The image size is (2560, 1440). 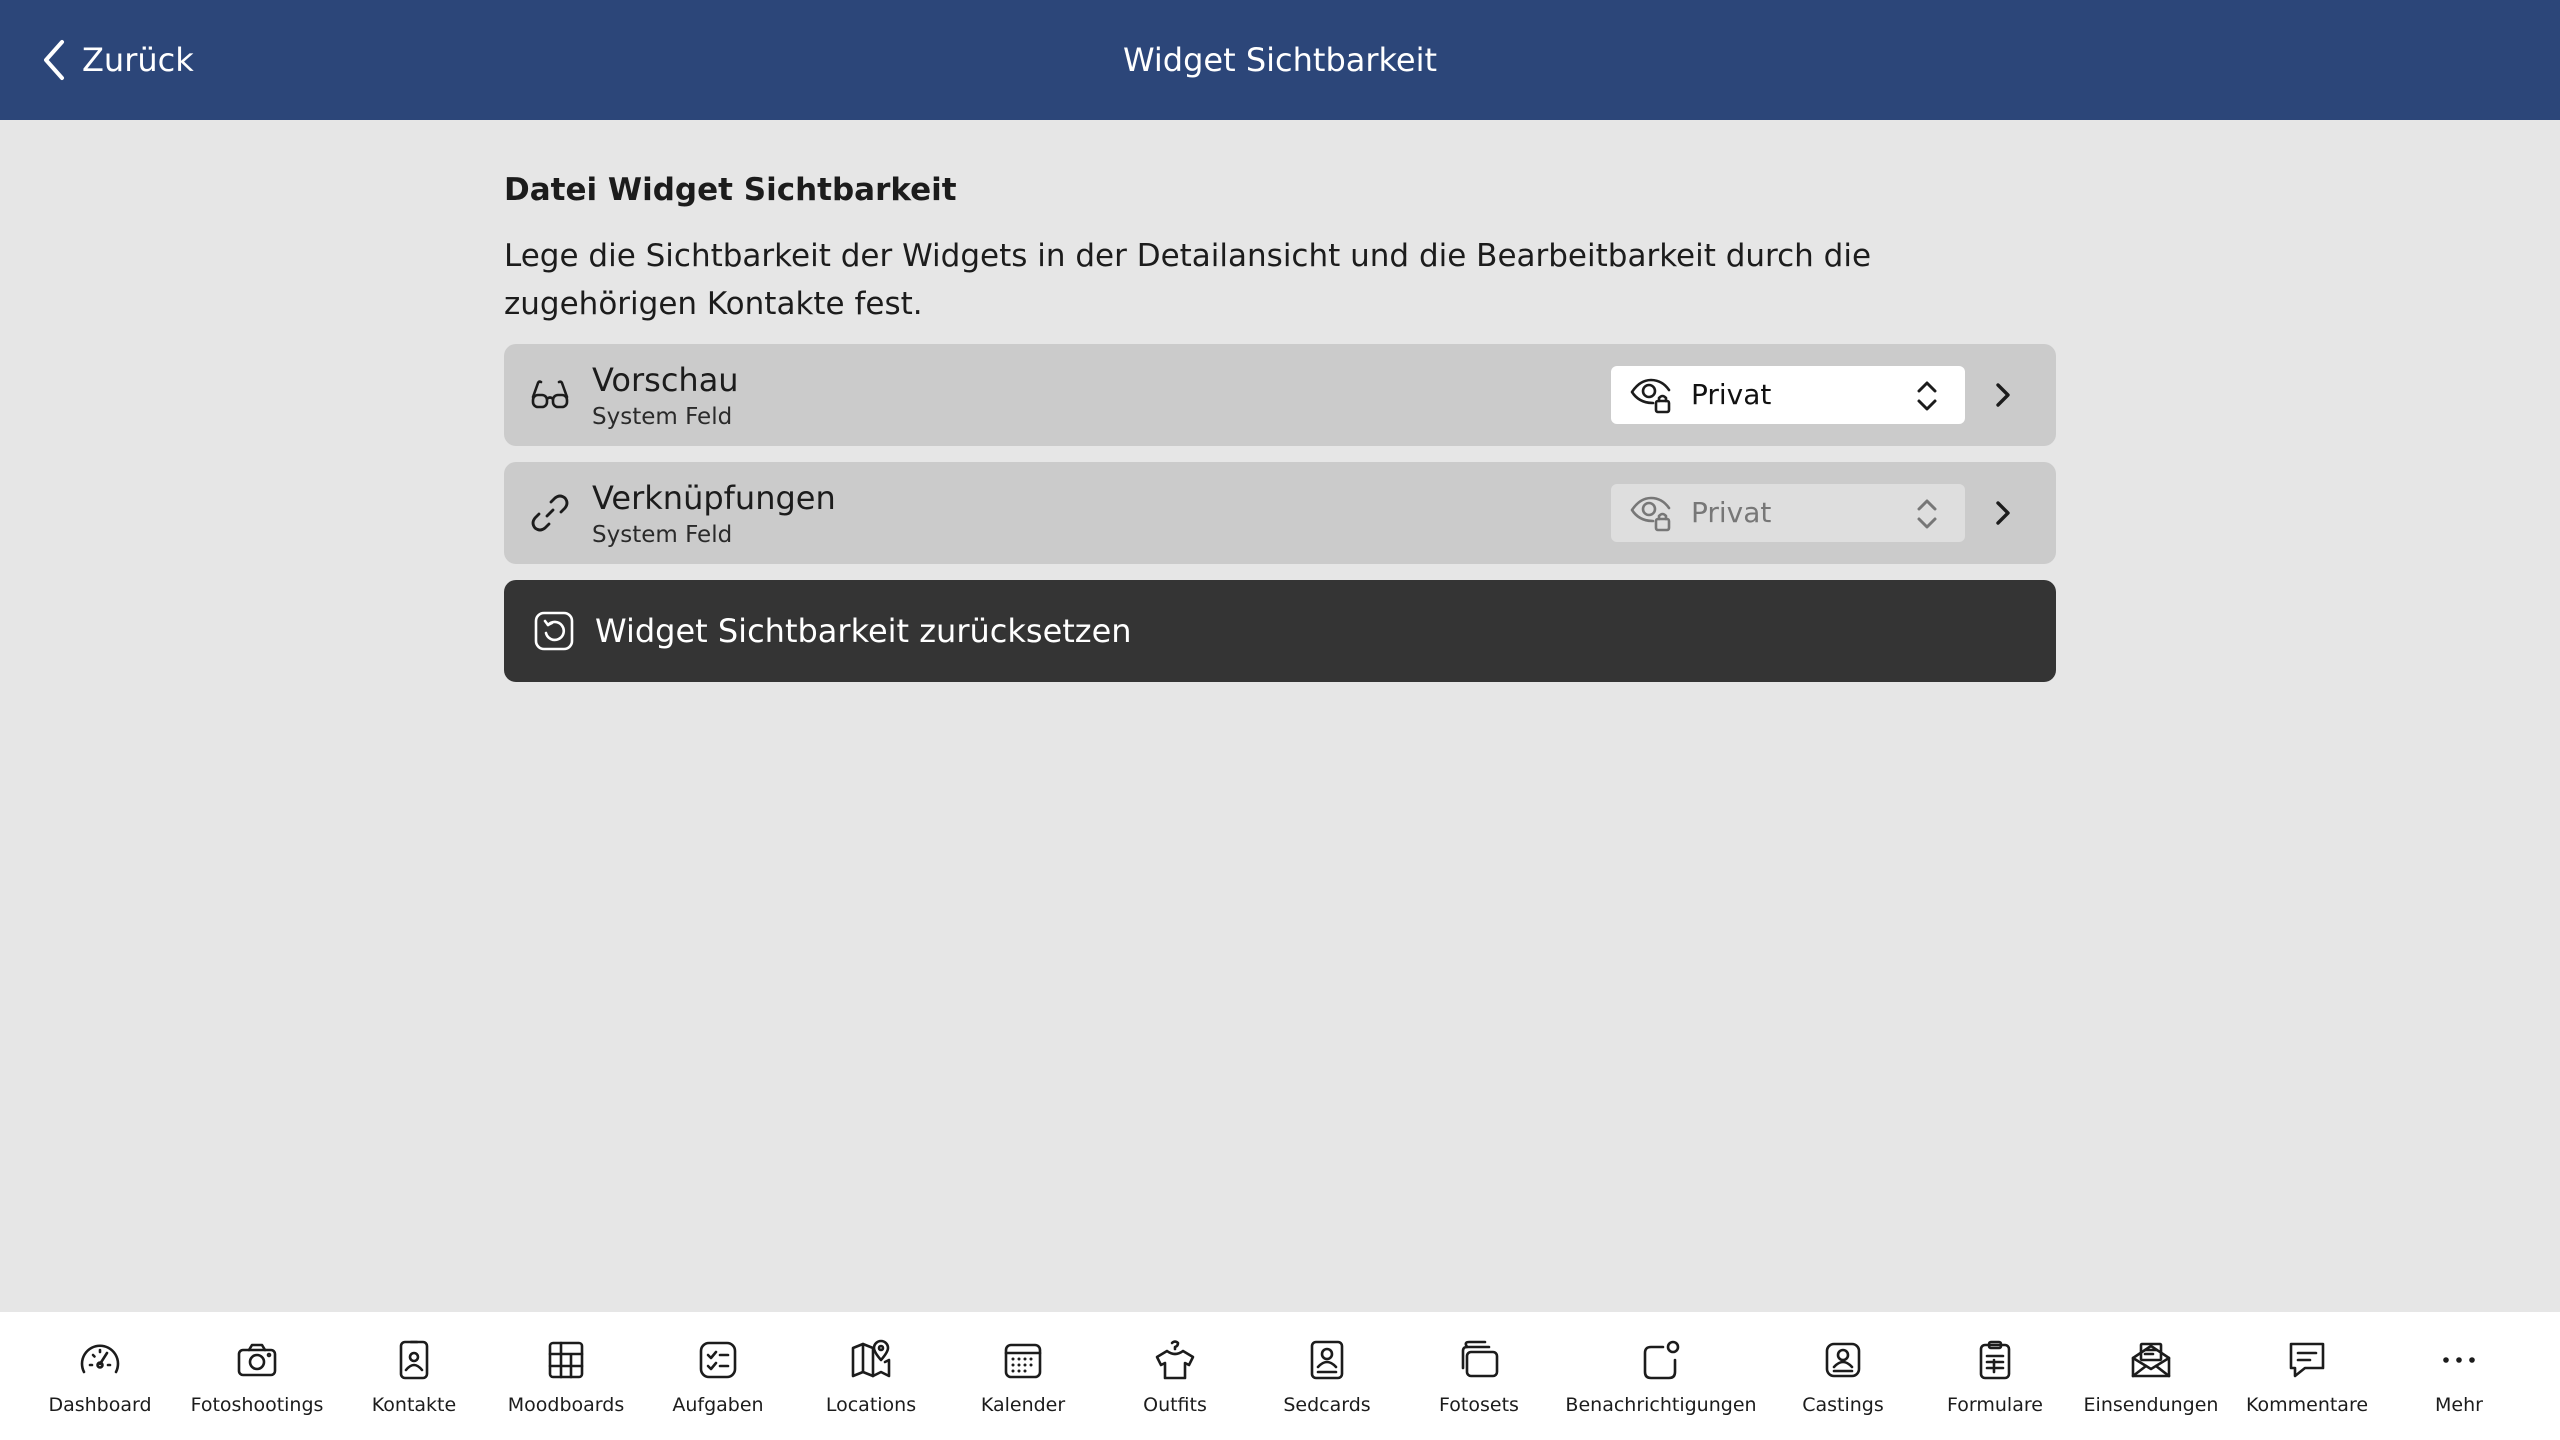 What do you see at coordinates (1661, 1360) in the screenshot?
I see `notification-icon` at bounding box center [1661, 1360].